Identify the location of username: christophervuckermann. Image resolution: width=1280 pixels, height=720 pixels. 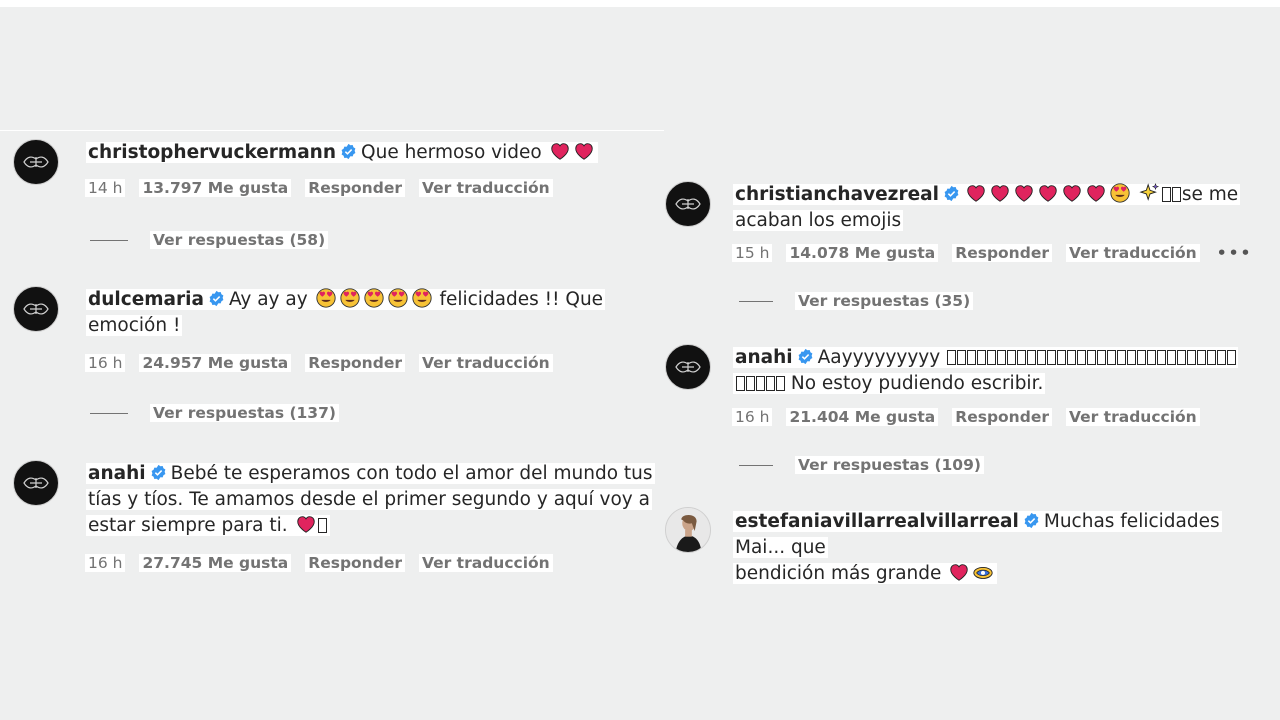
(212, 152).